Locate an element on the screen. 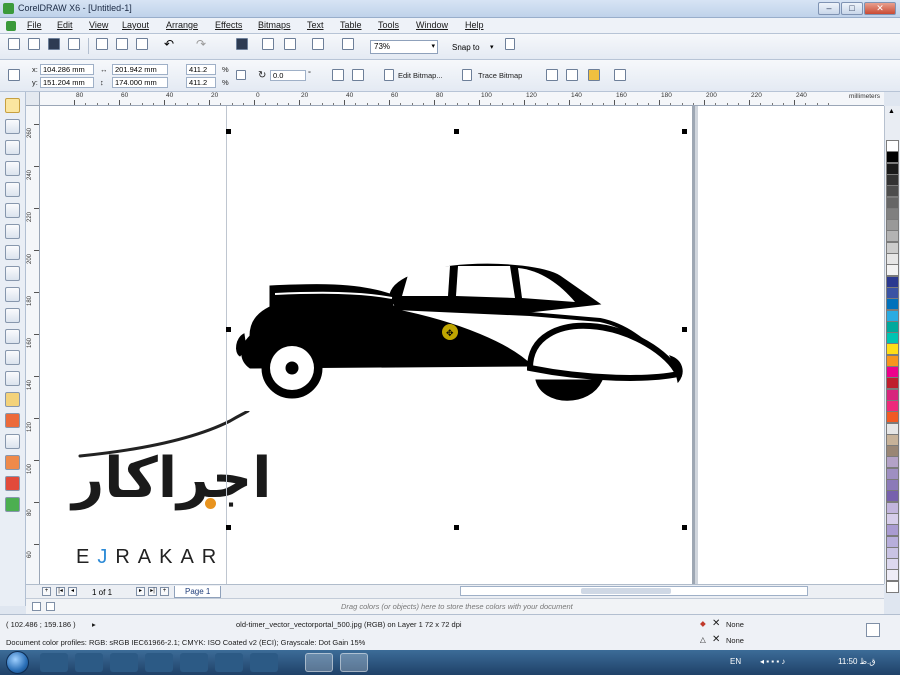 Image resolution: width=900 pixels, height=675 pixels. add-page-after-icon: + is located at coordinates (164, 591).